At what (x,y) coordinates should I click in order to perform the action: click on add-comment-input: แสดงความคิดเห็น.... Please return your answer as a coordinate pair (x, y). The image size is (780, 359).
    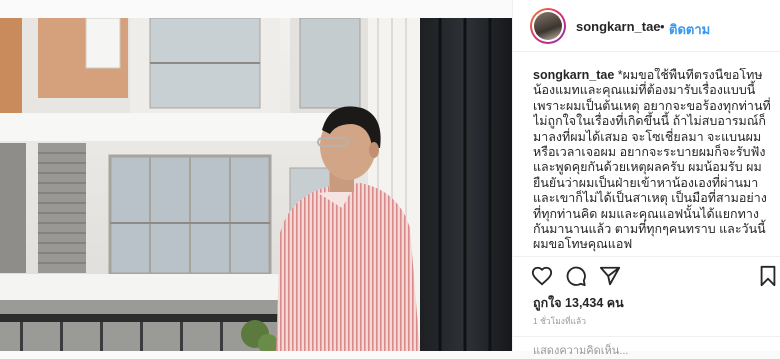
    Looking at the image, I should click on (646, 346).